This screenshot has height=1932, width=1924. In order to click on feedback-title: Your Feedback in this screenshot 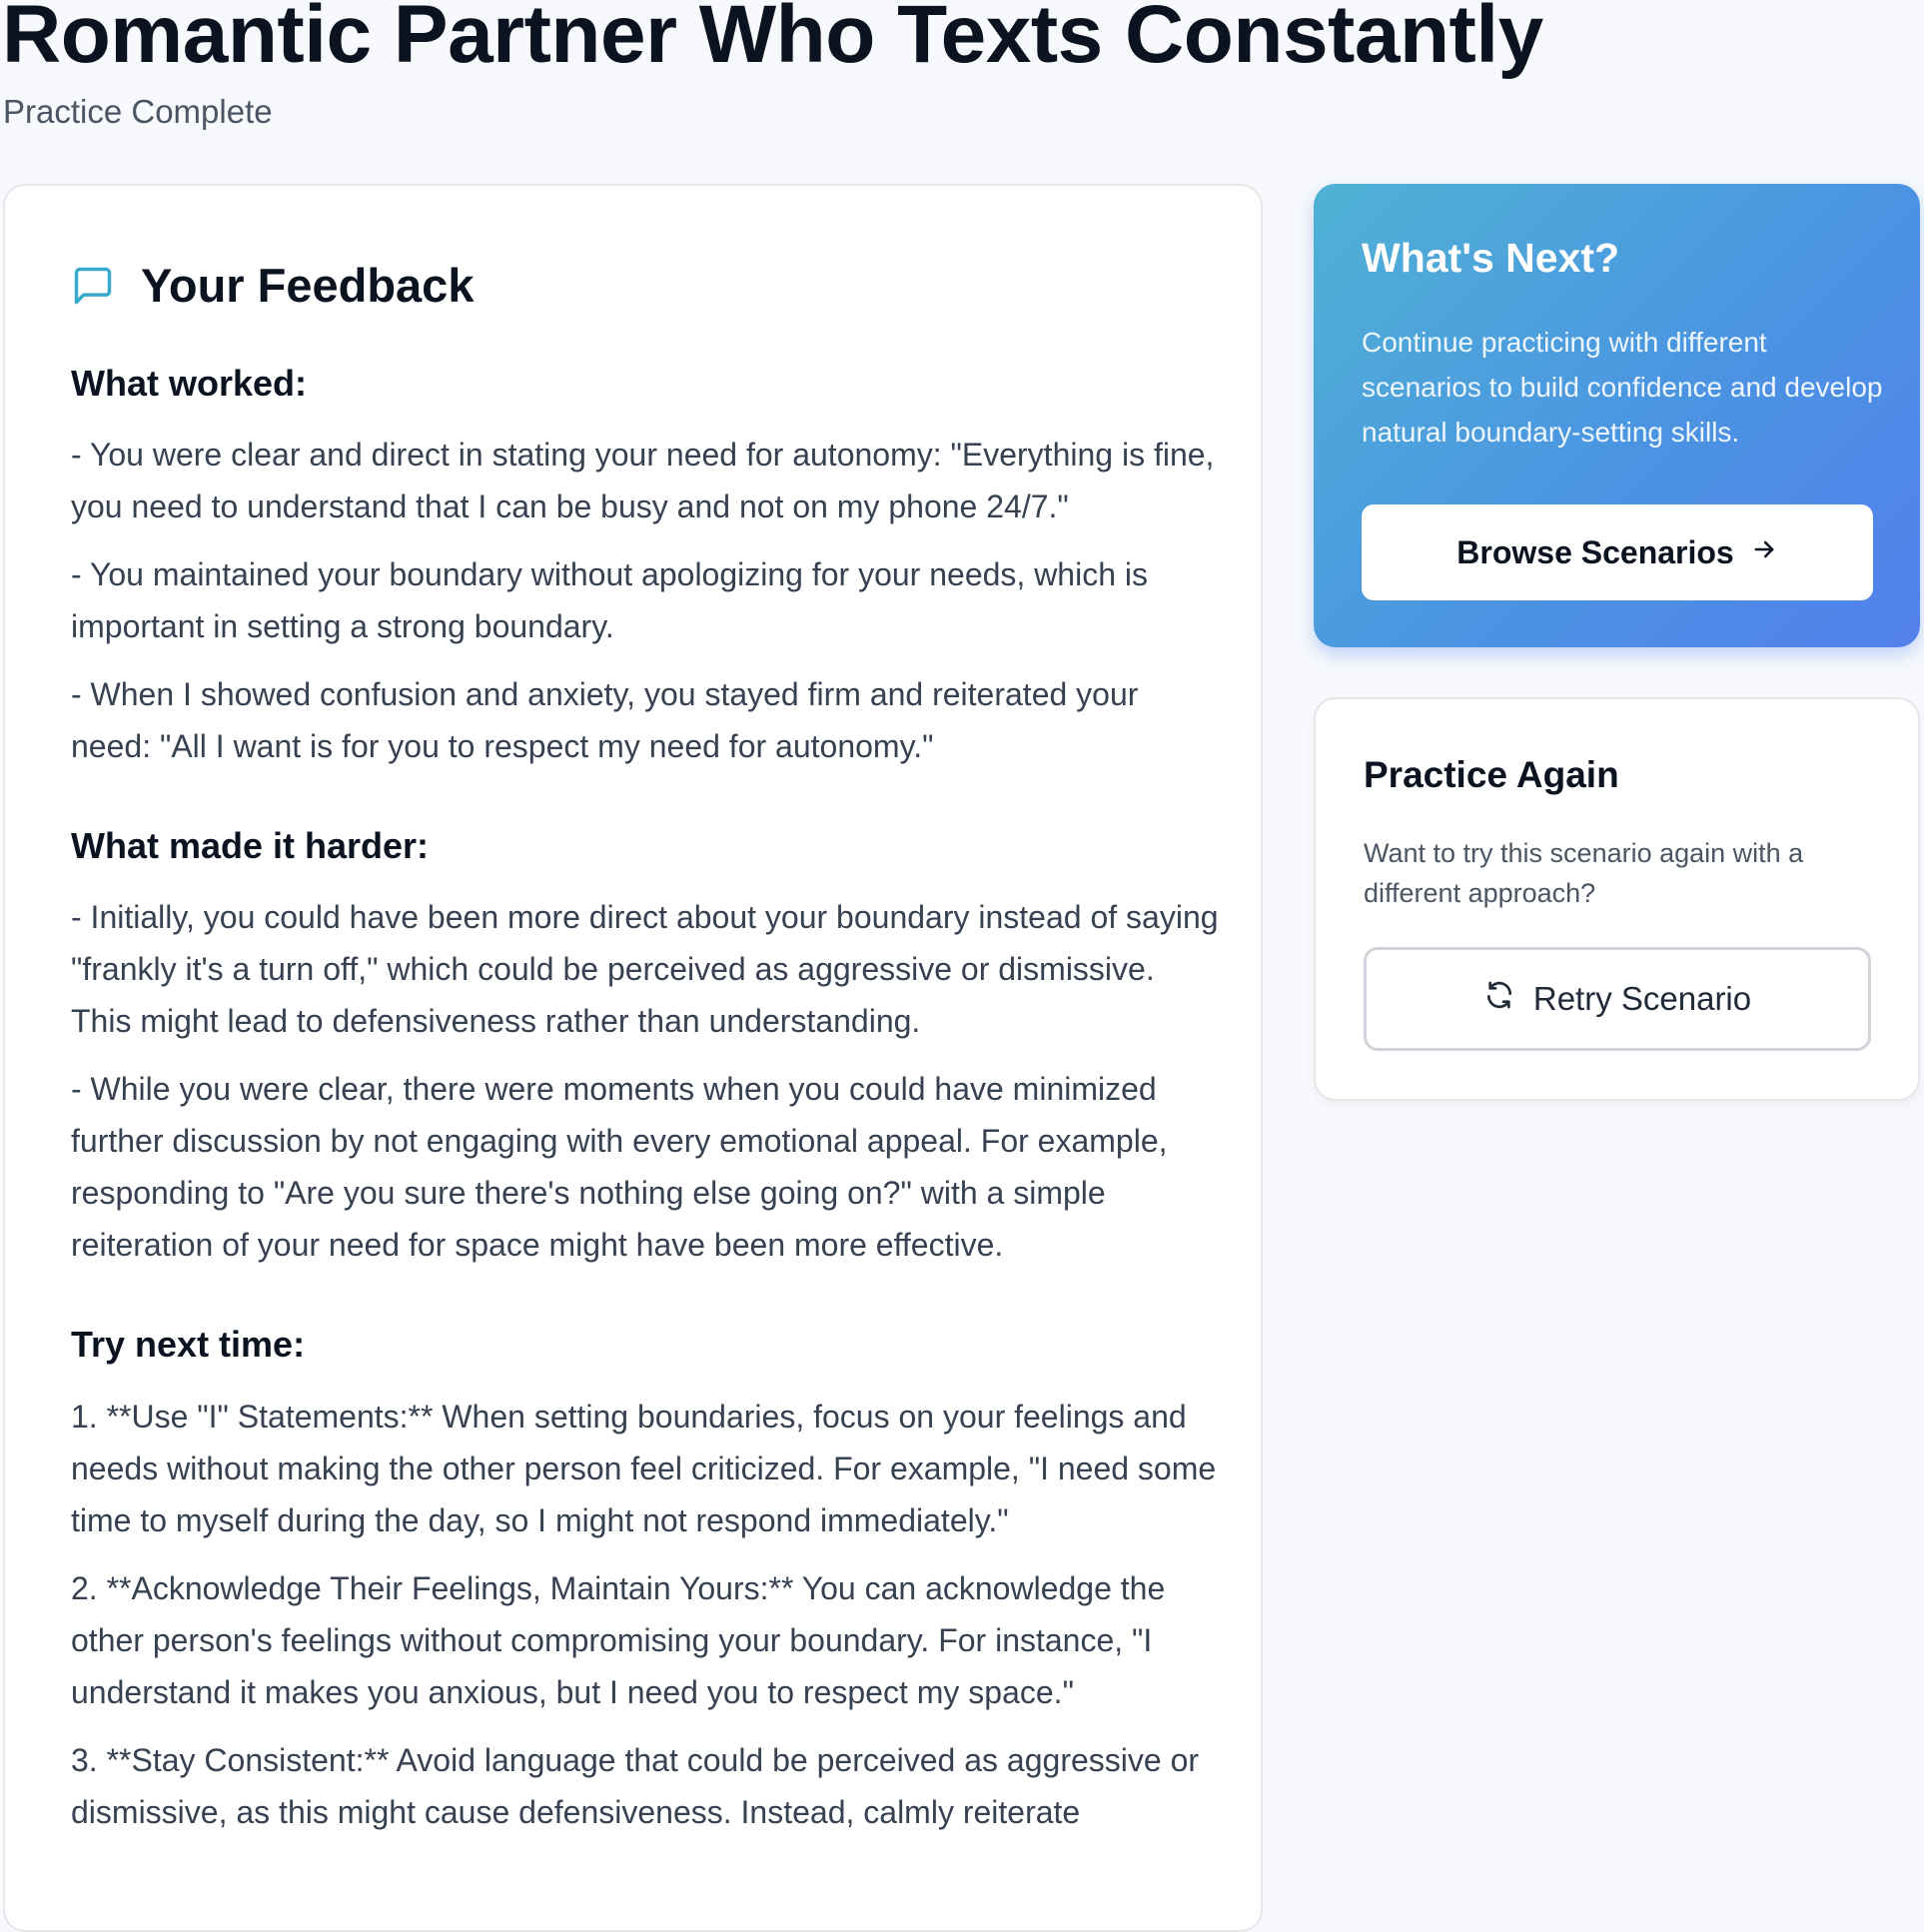, I will do `click(308, 285)`.